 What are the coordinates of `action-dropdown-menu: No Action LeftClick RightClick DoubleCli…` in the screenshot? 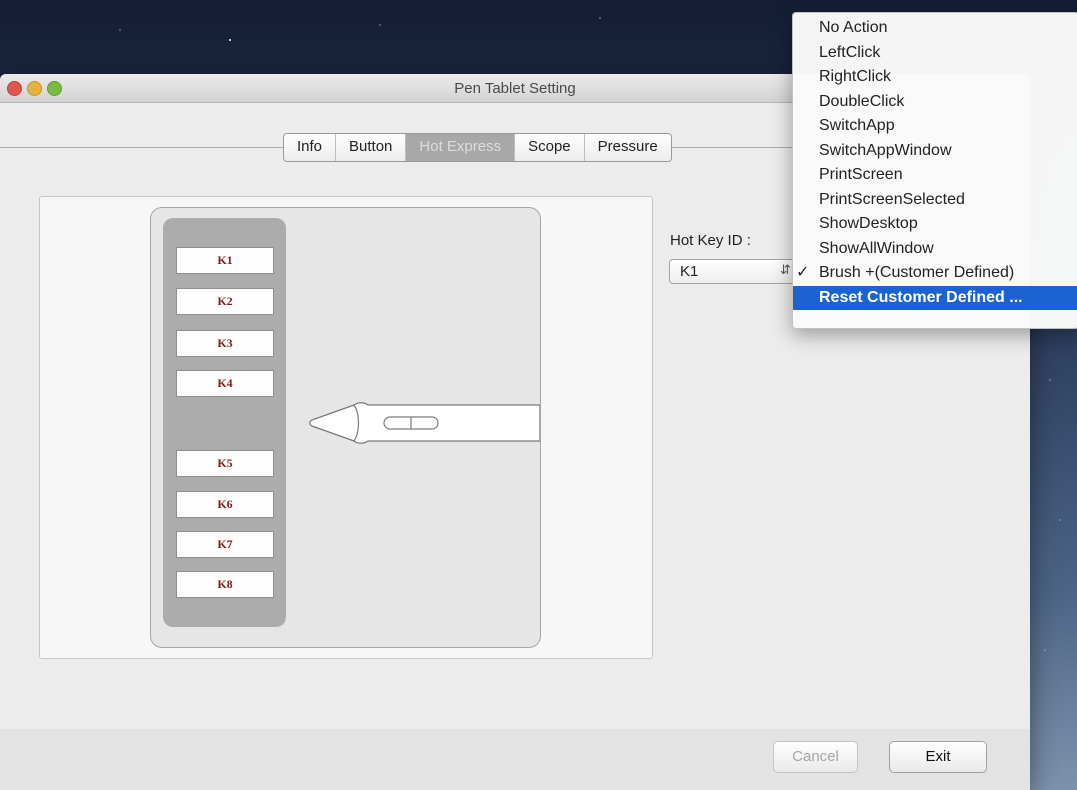 It's located at (934, 170).